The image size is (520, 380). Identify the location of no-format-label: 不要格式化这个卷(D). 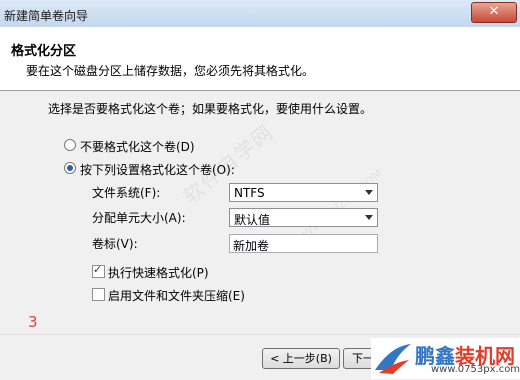
(137, 146).